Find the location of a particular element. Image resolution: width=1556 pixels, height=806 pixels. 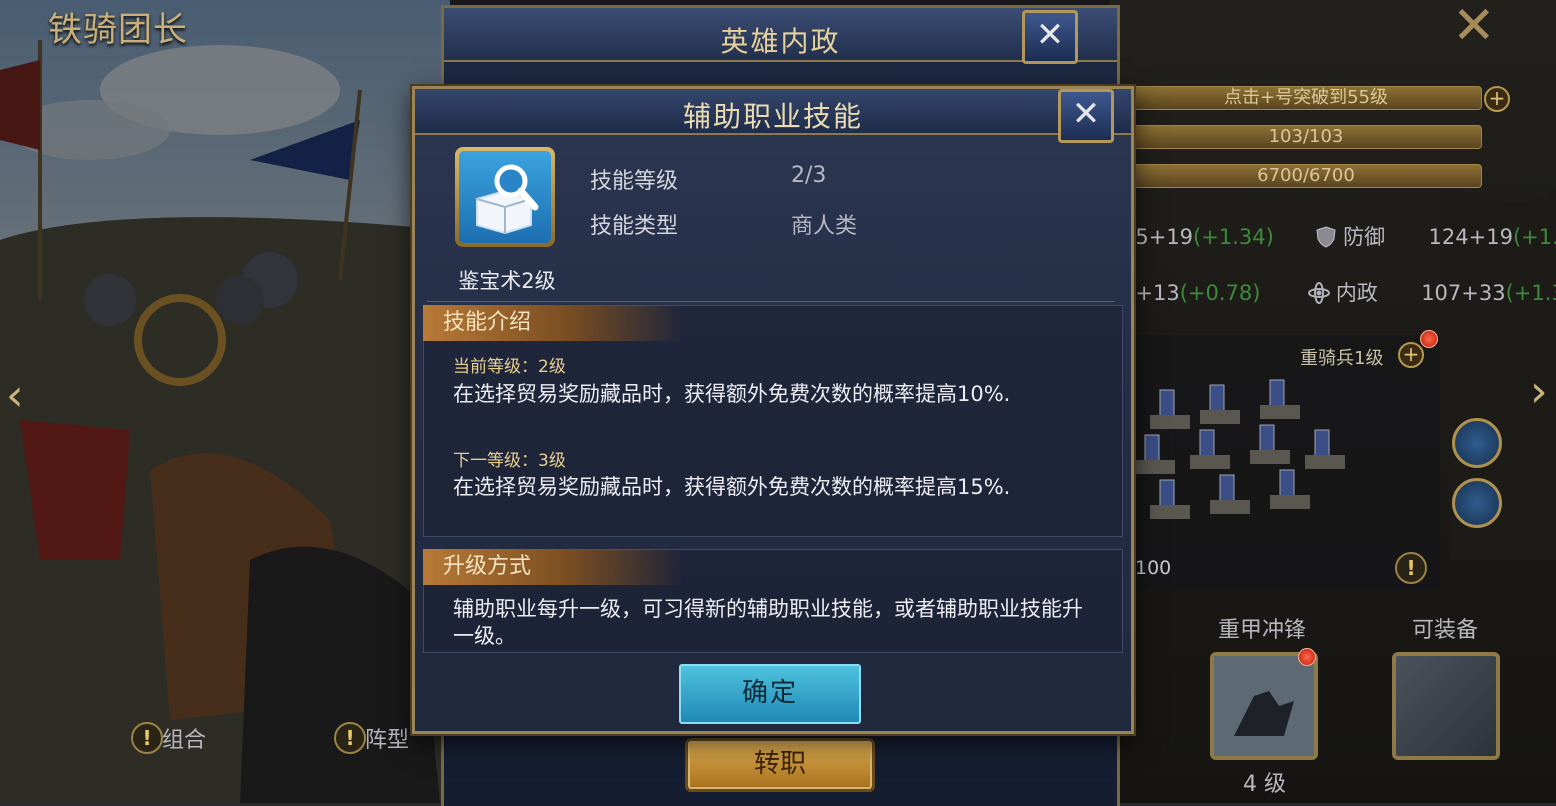

skill-icon-frame is located at coordinates (505, 197).